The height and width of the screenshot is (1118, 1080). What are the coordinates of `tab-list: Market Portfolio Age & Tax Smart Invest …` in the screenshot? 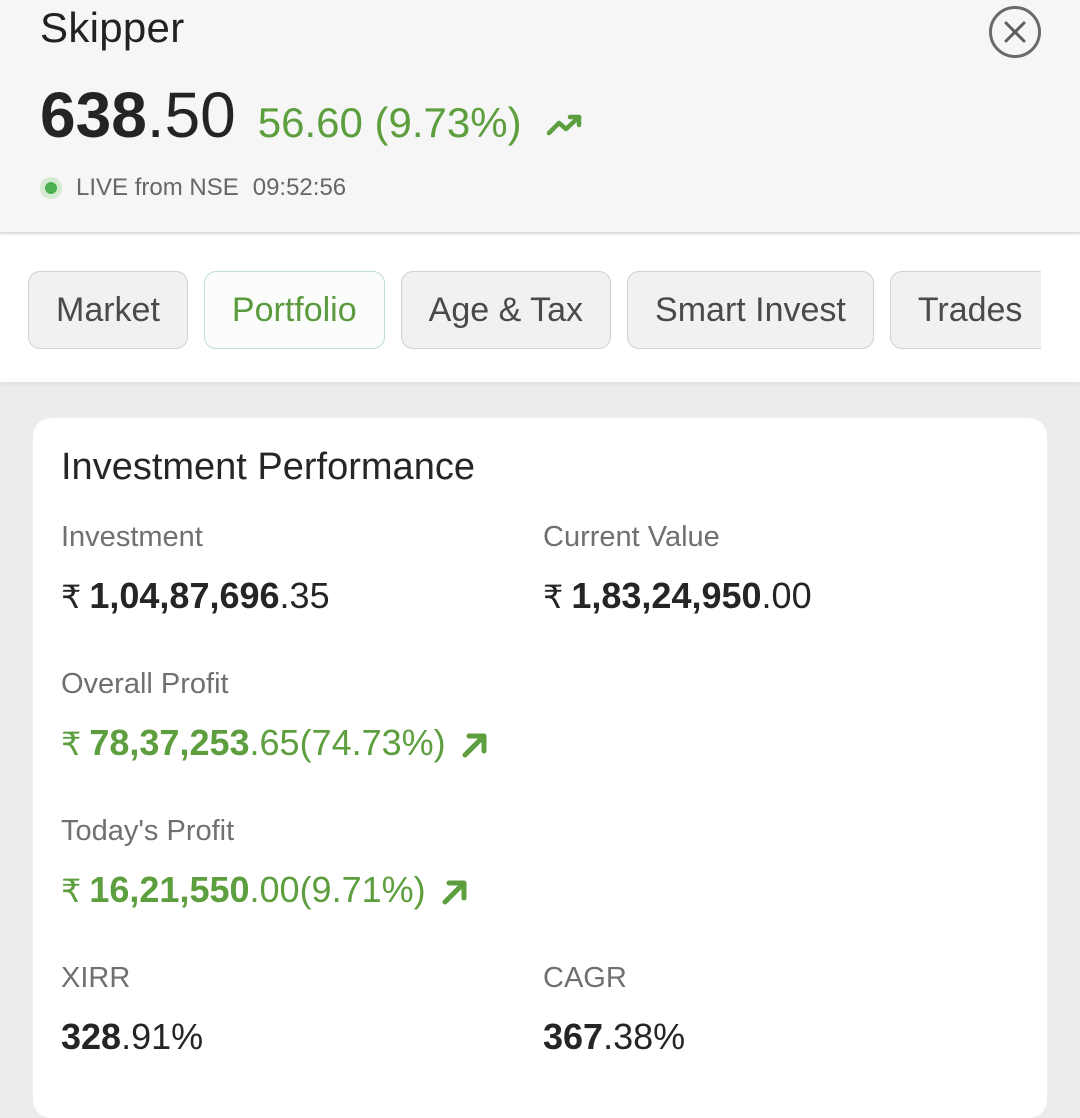 It's located at (534, 310).